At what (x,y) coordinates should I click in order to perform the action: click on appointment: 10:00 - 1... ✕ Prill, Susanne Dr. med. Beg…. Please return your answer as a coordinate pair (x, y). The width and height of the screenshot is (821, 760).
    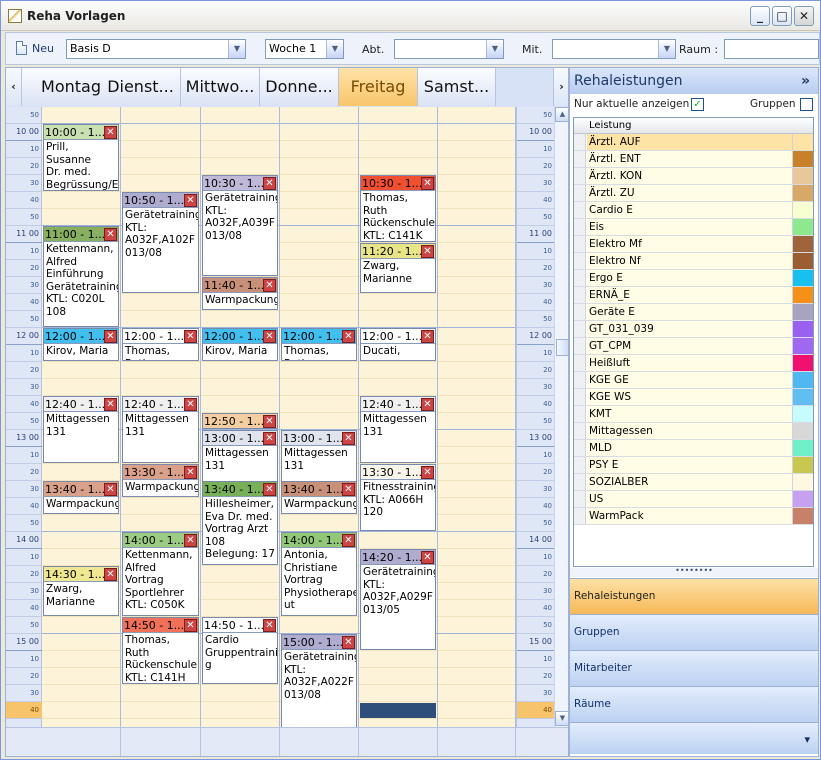
    Looking at the image, I should click on (81, 157).